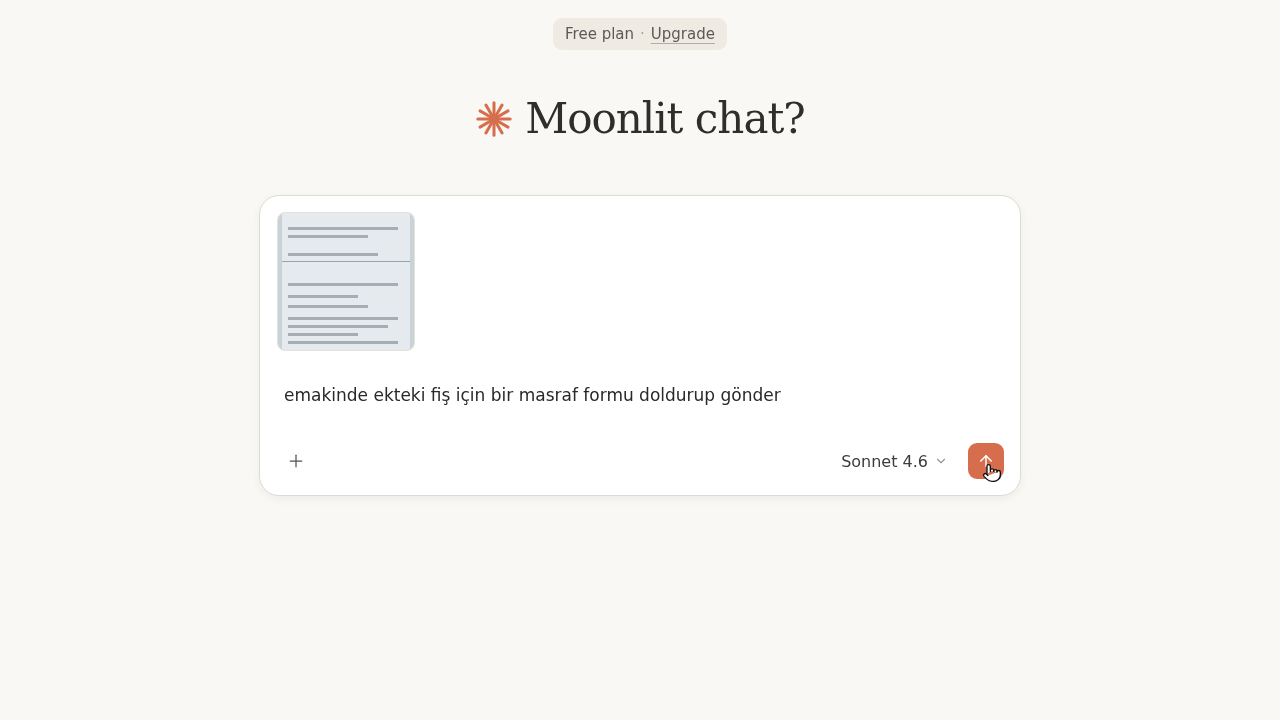  What do you see at coordinates (600, 34) in the screenshot?
I see `plan-label: Free plan` at bounding box center [600, 34].